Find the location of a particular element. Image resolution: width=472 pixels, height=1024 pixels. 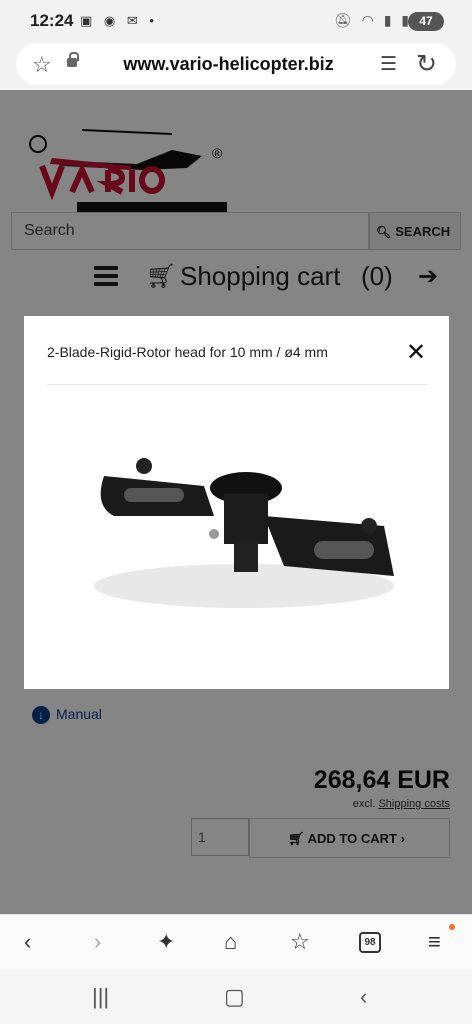

url-text: www.vario-helicopter.biz is located at coordinates (228, 64).